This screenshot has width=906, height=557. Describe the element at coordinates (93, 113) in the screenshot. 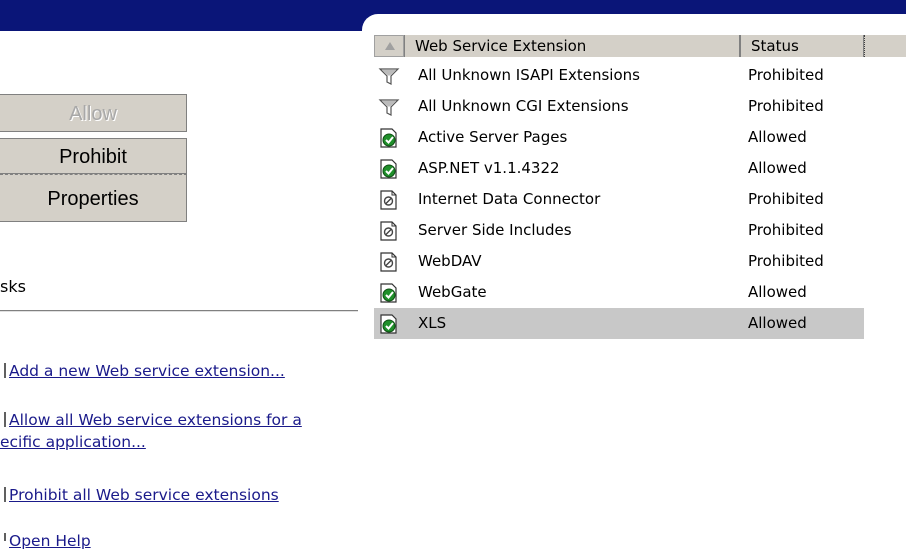

I see `allow-button: Allow` at that location.